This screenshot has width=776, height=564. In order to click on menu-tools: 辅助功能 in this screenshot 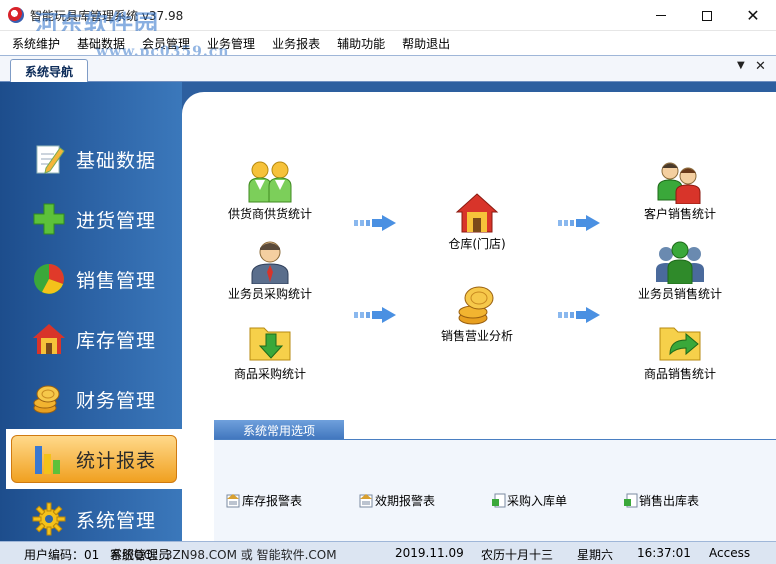, I will do `click(361, 43)`.